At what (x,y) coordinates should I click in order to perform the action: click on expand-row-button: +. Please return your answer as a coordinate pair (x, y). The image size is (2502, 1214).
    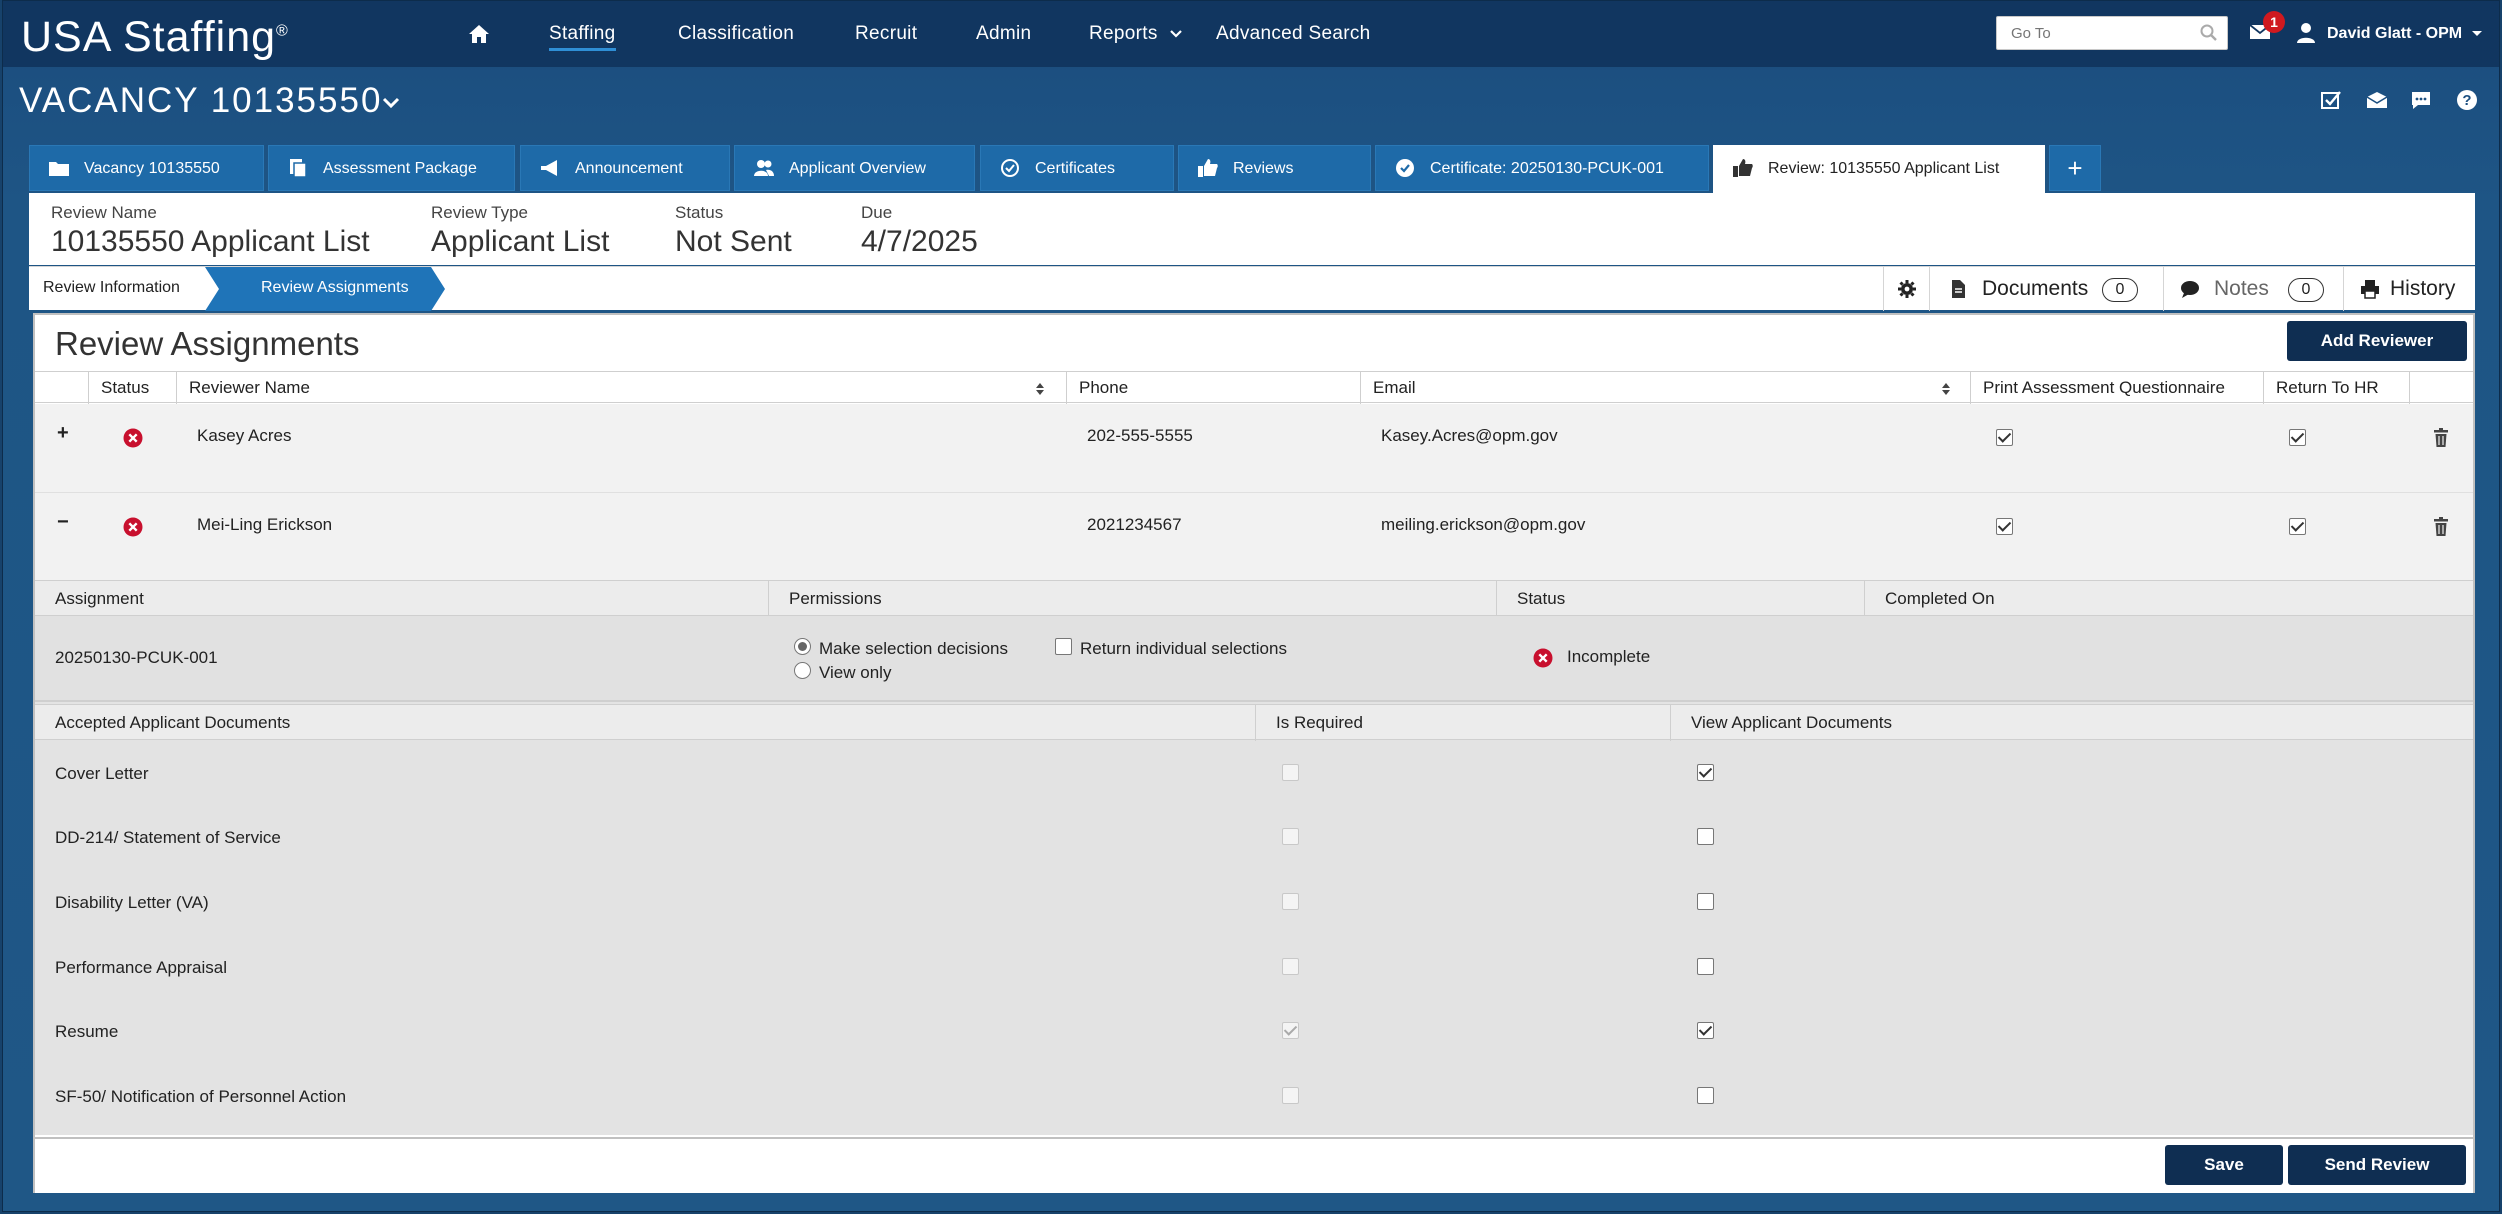
    Looking at the image, I should click on (63, 433).